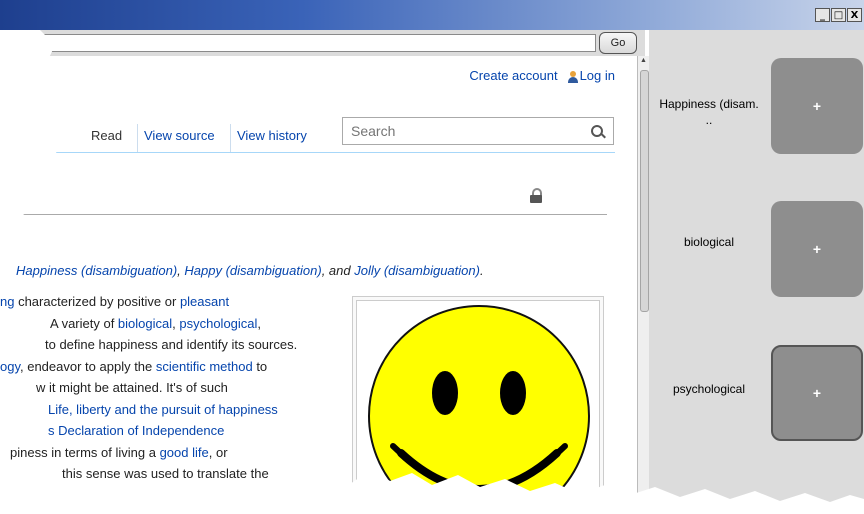 Image resolution: width=864 pixels, height=514 pixels. Describe the element at coordinates (30, 132) in the screenshot. I see `torn-edge-left` at that location.